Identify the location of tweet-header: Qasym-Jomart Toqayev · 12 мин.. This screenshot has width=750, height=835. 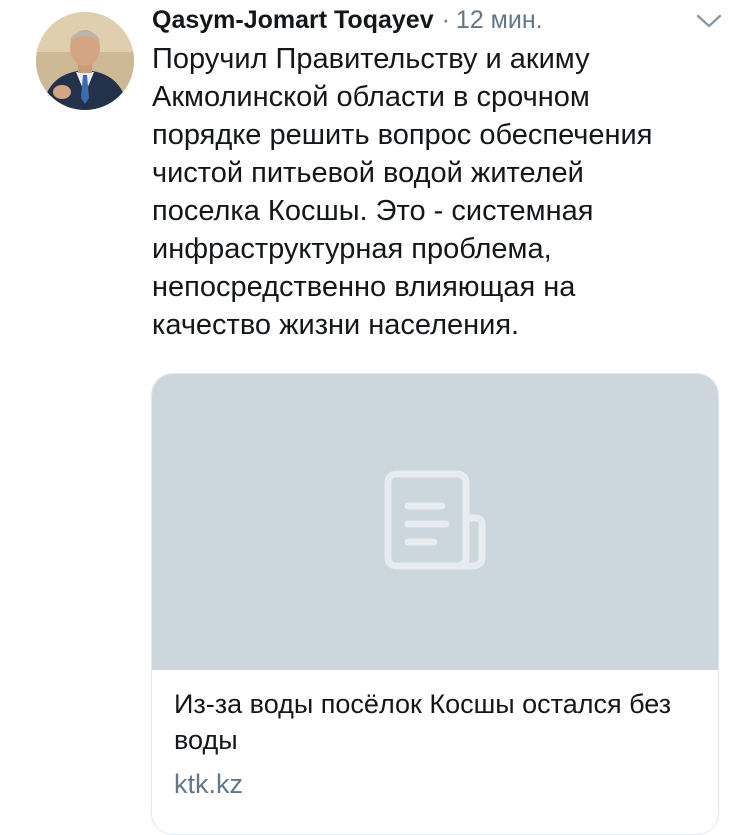
(347, 20).